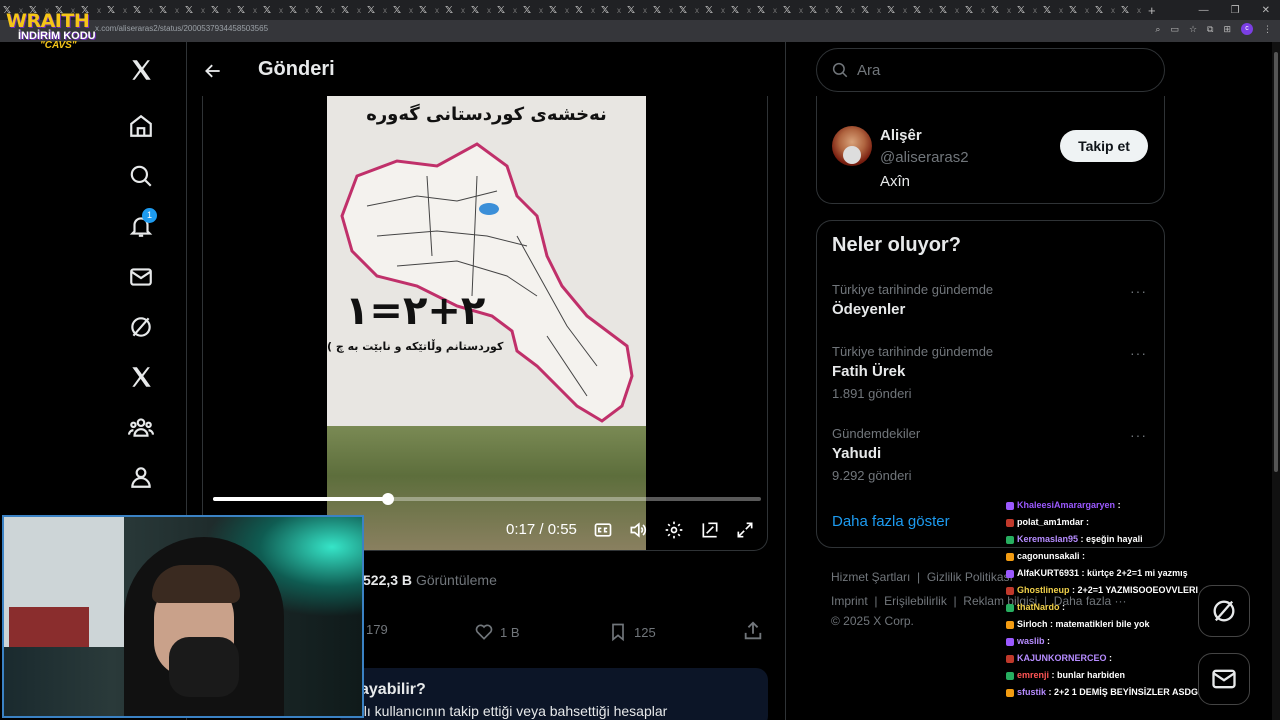 This screenshot has height=720, width=1280. Describe the element at coordinates (970, 577) in the screenshot. I see `footer-link-privacy: Gizlilik Politikası` at that location.